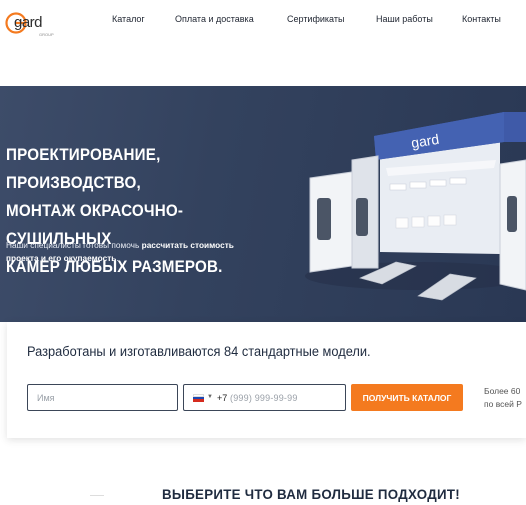 This screenshot has width=526, height=505. Describe the element at coordinates (404, 19) in the screenshot. I see `nav-our-works: Наши работы` at that location.